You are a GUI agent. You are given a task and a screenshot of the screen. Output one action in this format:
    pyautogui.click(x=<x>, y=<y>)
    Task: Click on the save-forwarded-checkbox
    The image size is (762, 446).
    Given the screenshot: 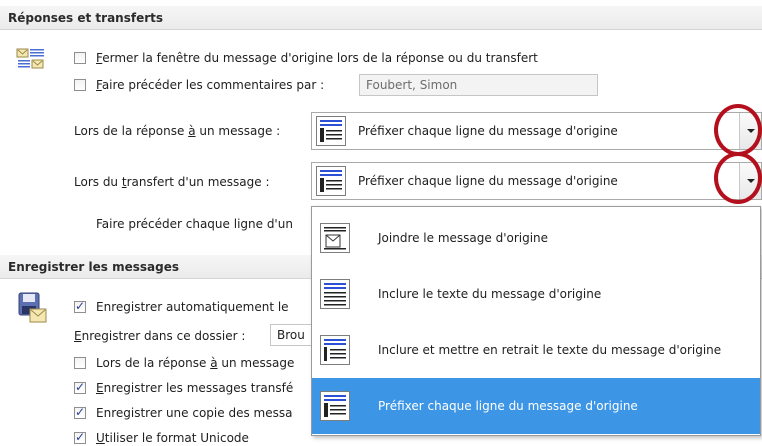 What is the action you would take?
    pyautogui.click(x=80, y=387)
    